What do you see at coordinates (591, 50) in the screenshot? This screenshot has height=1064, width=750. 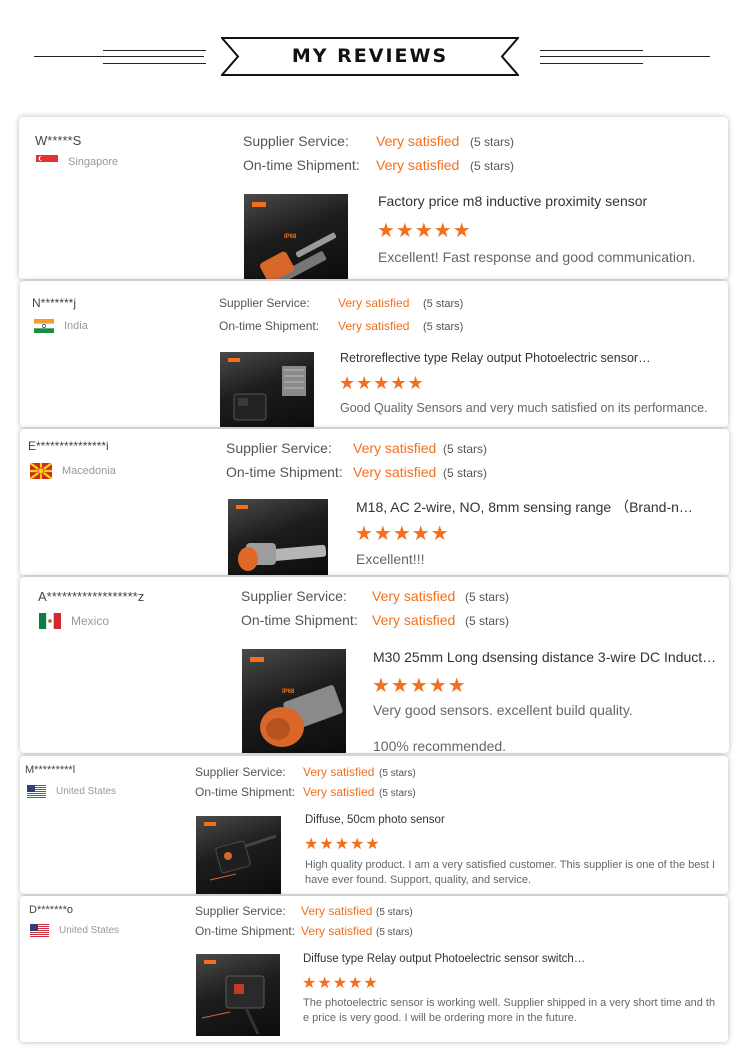 I see `header-divider-right-upper` at bounding box center [591, 50].